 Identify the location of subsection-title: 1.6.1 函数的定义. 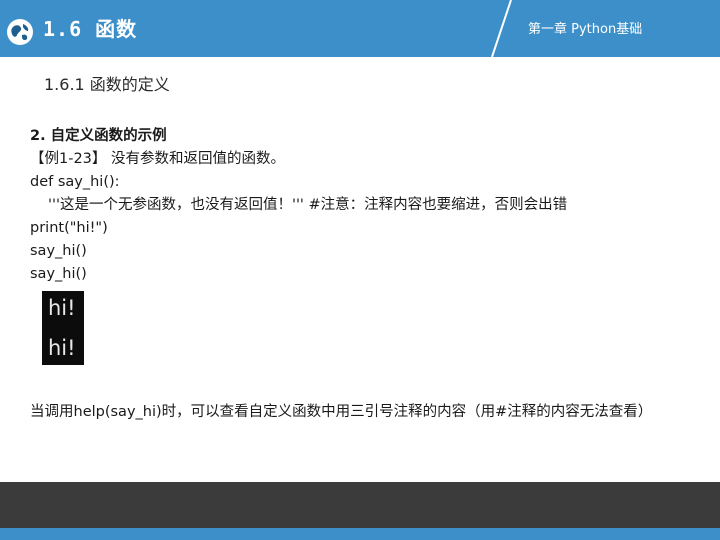
(107, 84).